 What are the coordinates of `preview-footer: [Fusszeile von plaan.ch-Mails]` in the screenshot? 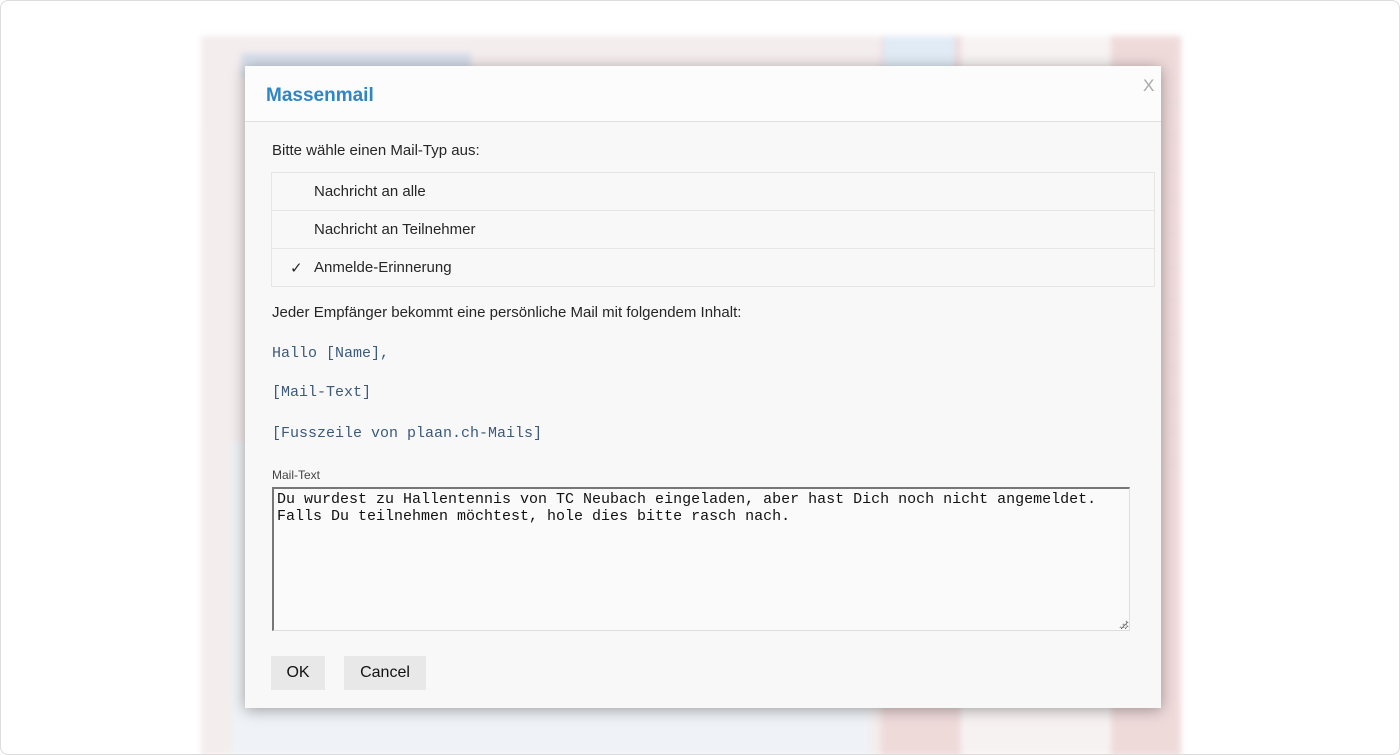 It's located at (407, 433).